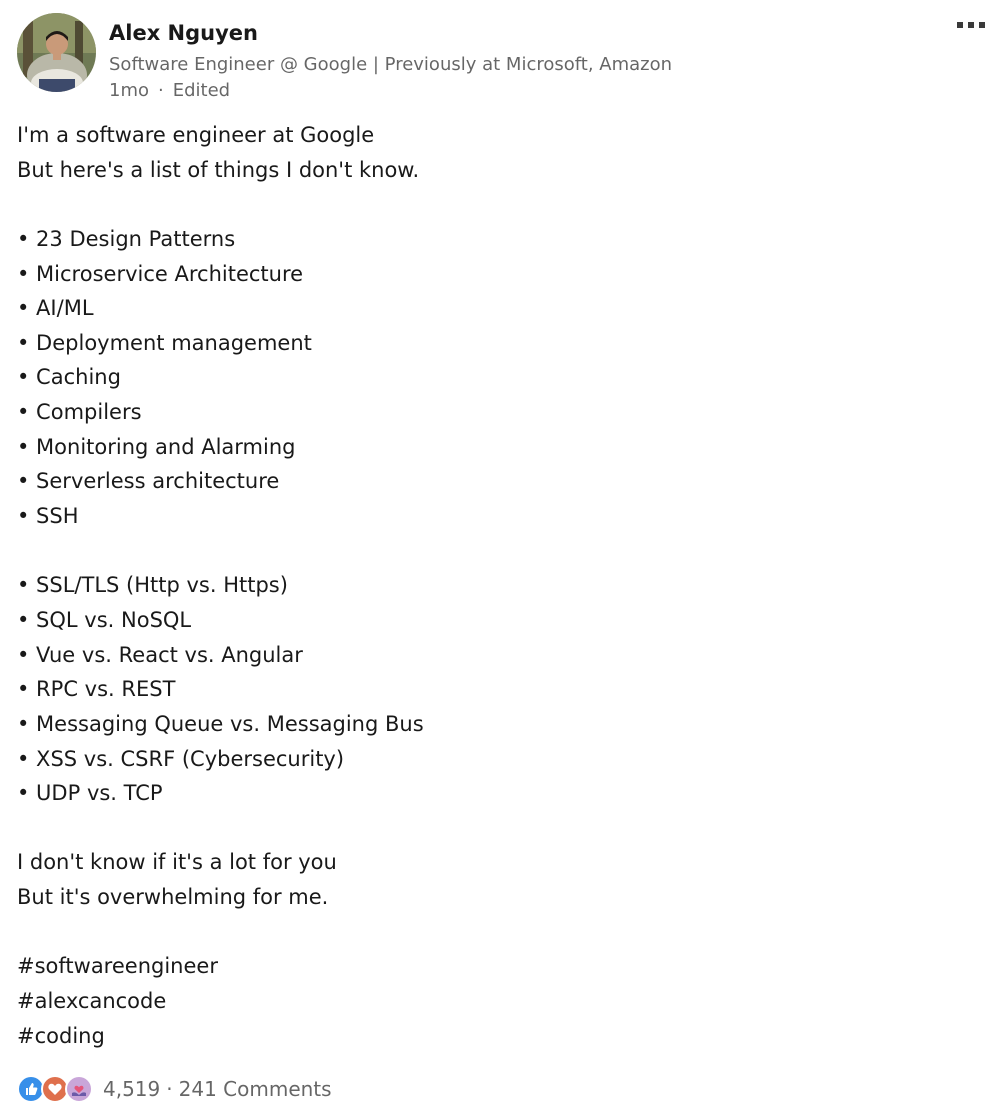 The height and width of the screenshot is (1109, 995). Describe the element at coordinates (174, 1089) in the screenshot. I see `social-counts: 4,519 · 241 Comments` at that location.